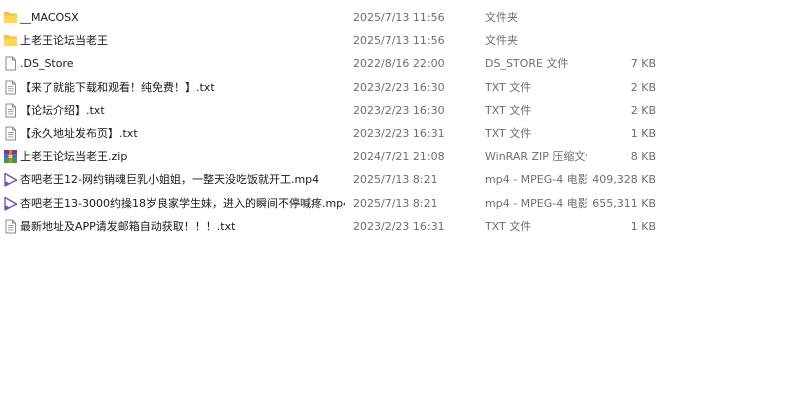 Image resolution: width=800 pixels, height=405 pixels. I want to click on file-row: 【论坛介绍】.txt 2023/2/23 16:30 TXT 文件 2 KB, so click(400, 110).